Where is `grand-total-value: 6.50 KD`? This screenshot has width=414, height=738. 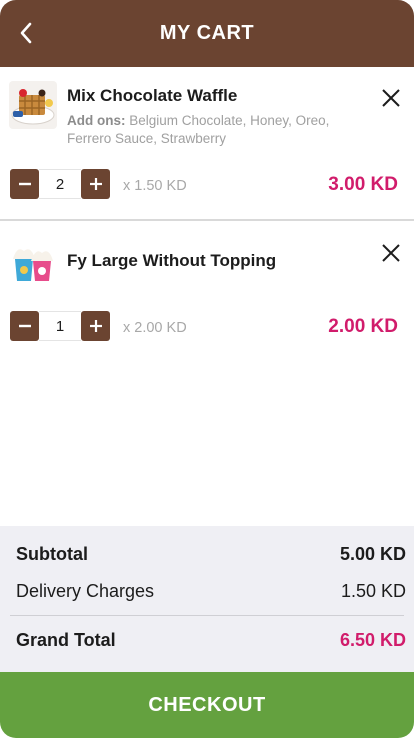 grand-total-value: 6.50 KD is located at coordinates (372, 640).